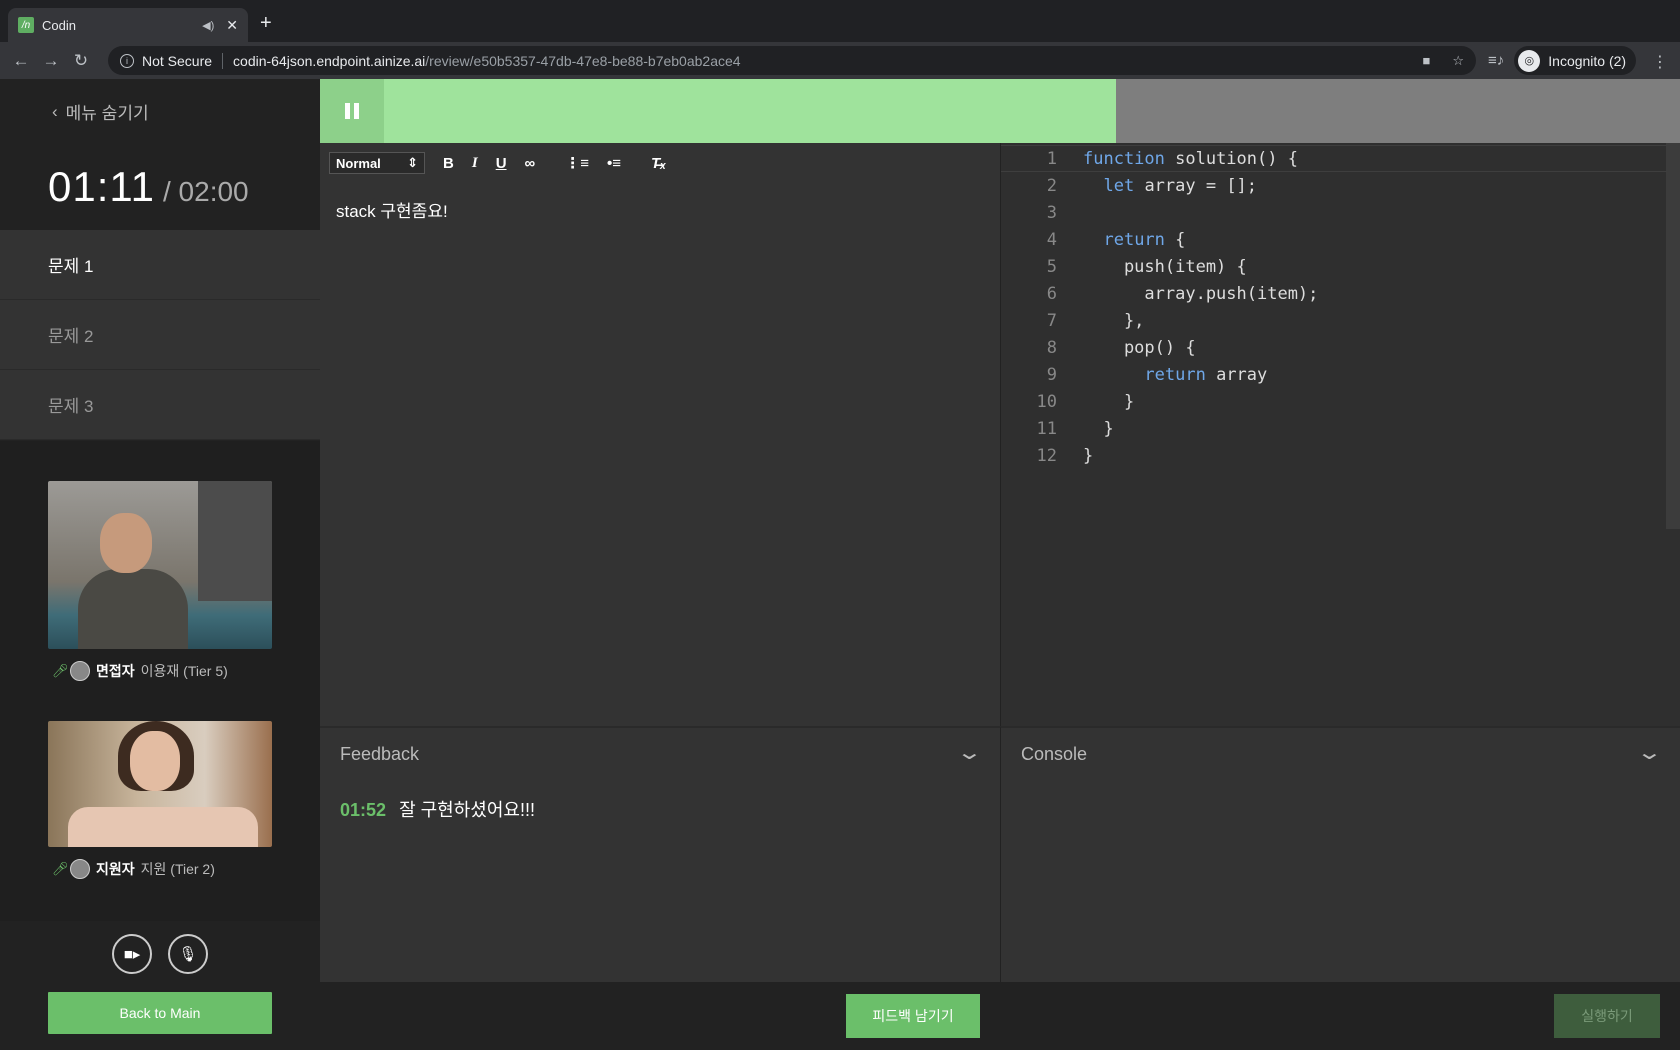 This screenshot has height=1050, width=1680. What do you see at coordinates (107, 113) in the screenshot?
I see `hide-menu-label: 메뉴 숨기기` at bounding box center [107, 113].